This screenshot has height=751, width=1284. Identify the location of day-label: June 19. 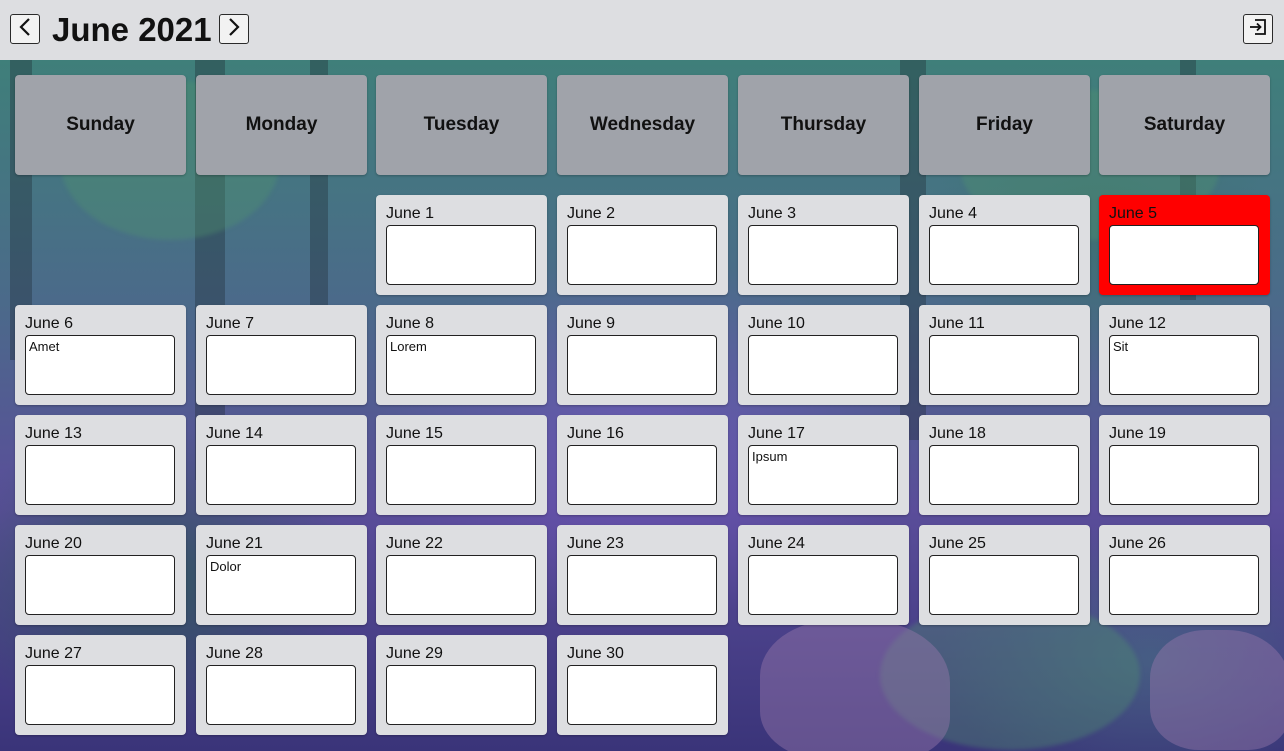
(1137, 433).